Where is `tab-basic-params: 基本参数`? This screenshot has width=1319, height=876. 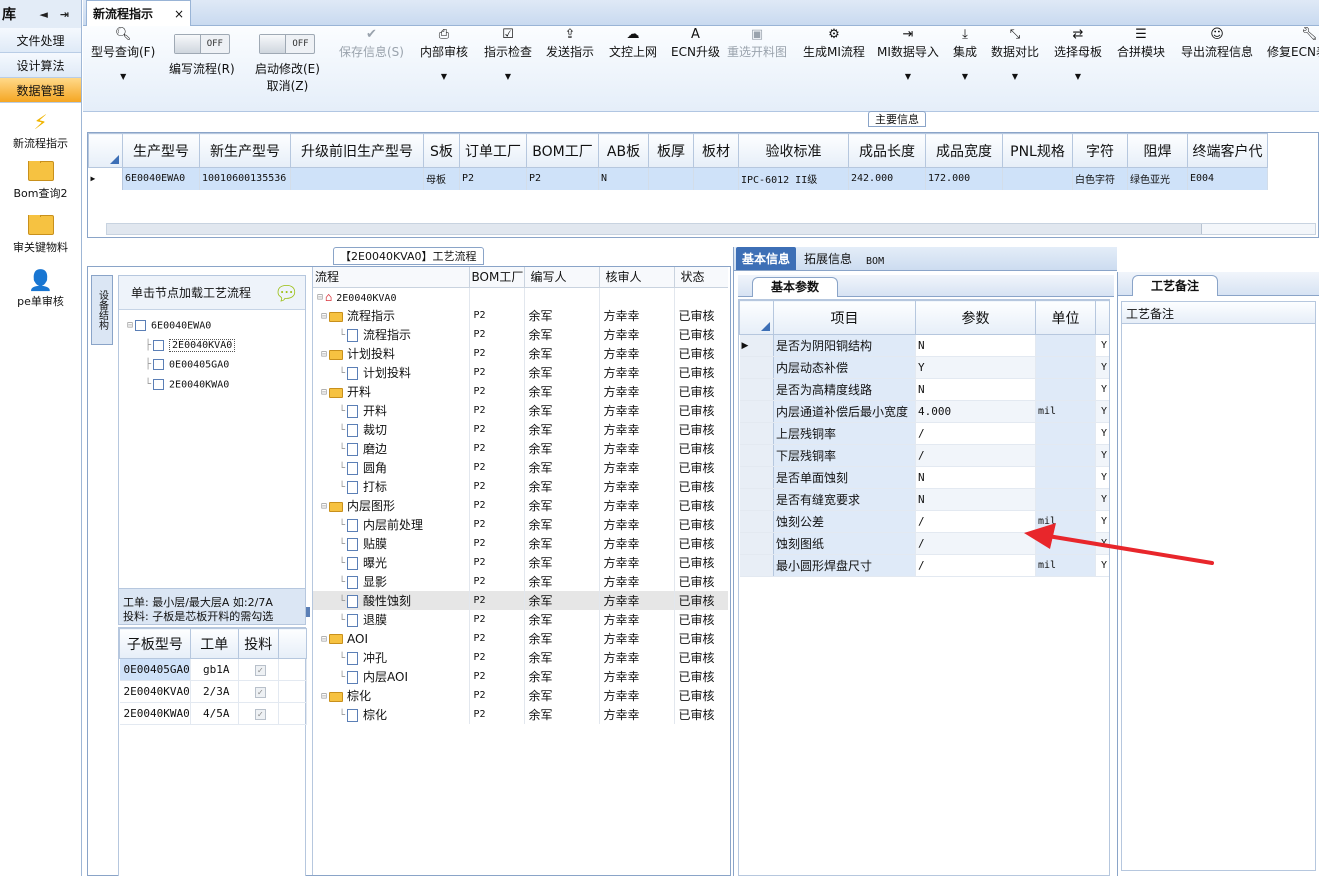
tab-basic-params: 基本参数 is located at coordinates (795, 287).